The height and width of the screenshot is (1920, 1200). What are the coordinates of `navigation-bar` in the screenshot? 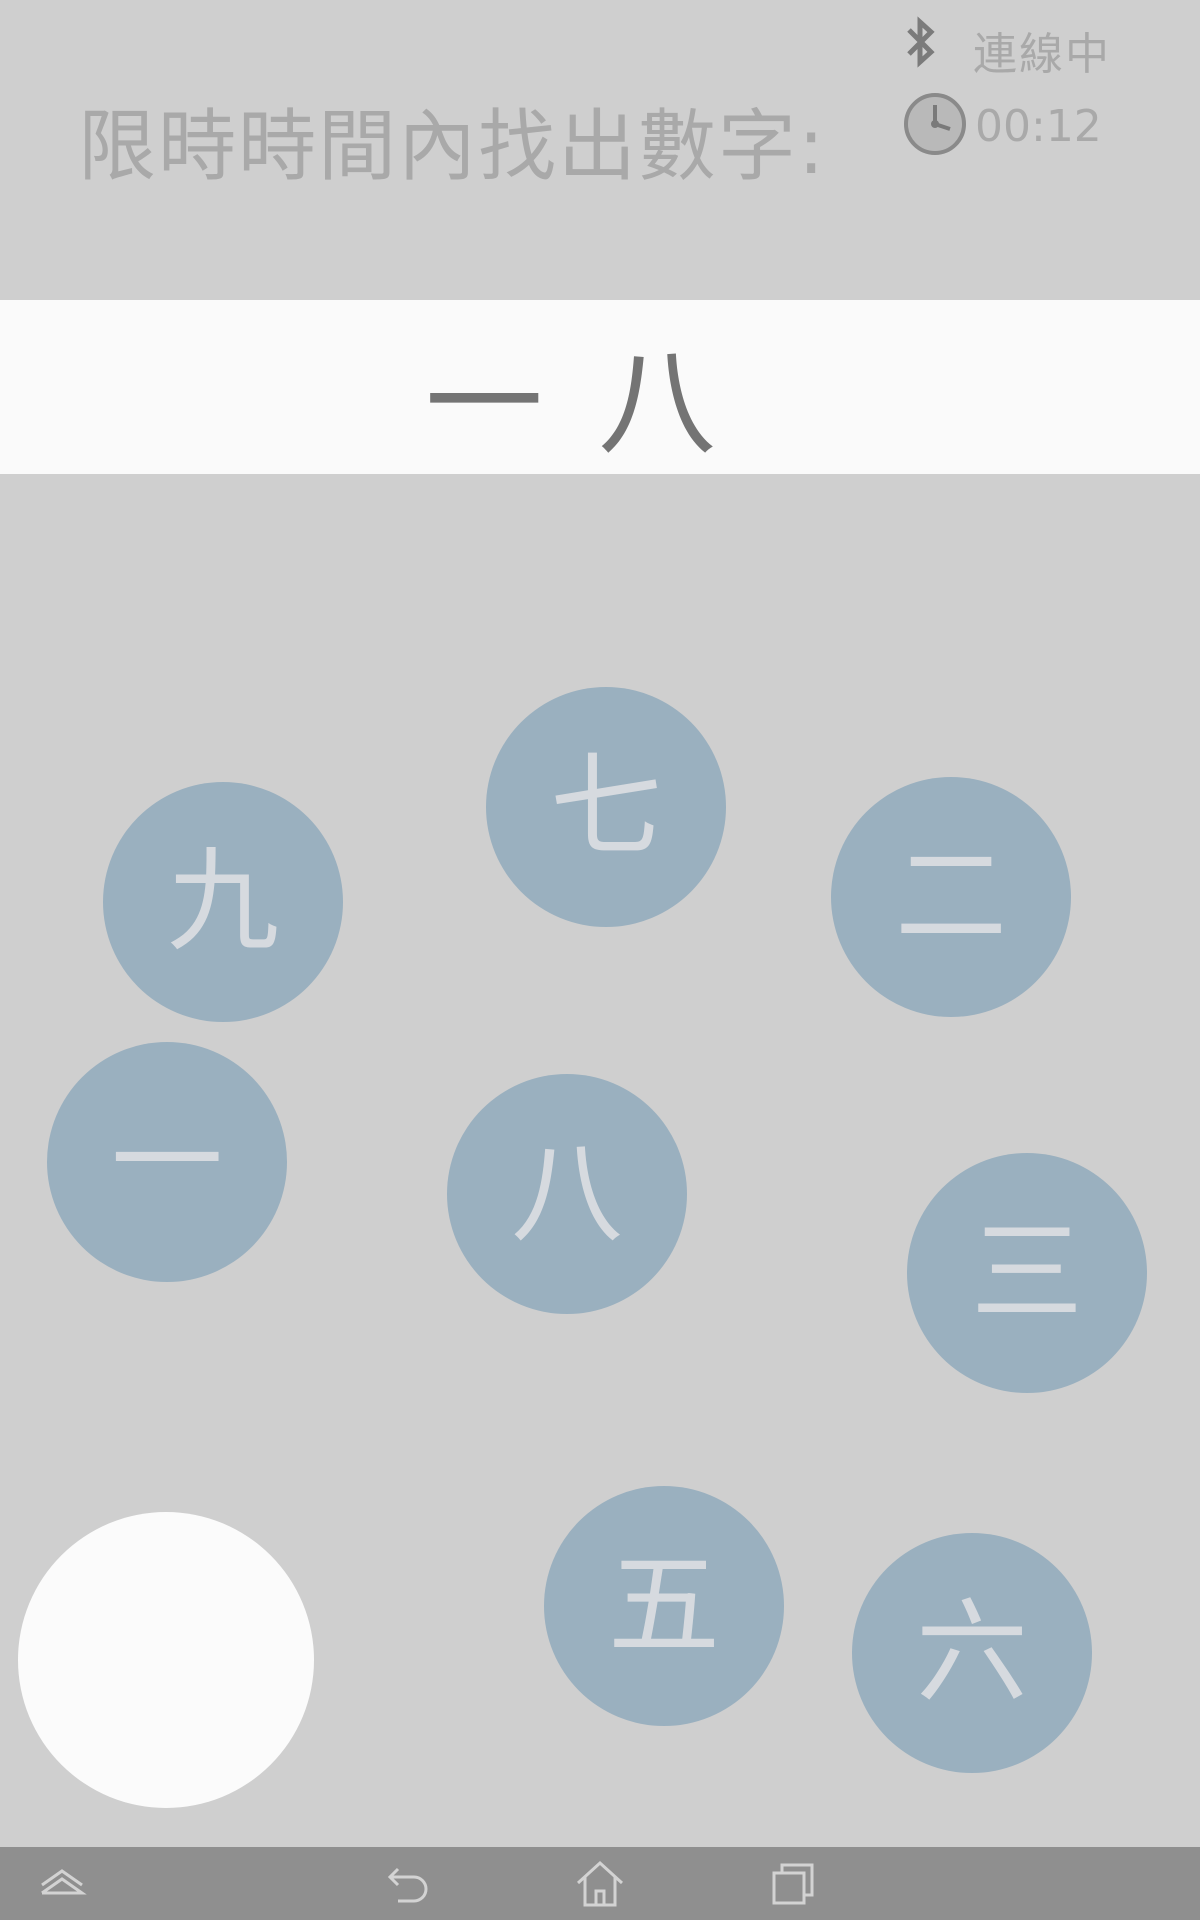 It's located at (600, 1883).